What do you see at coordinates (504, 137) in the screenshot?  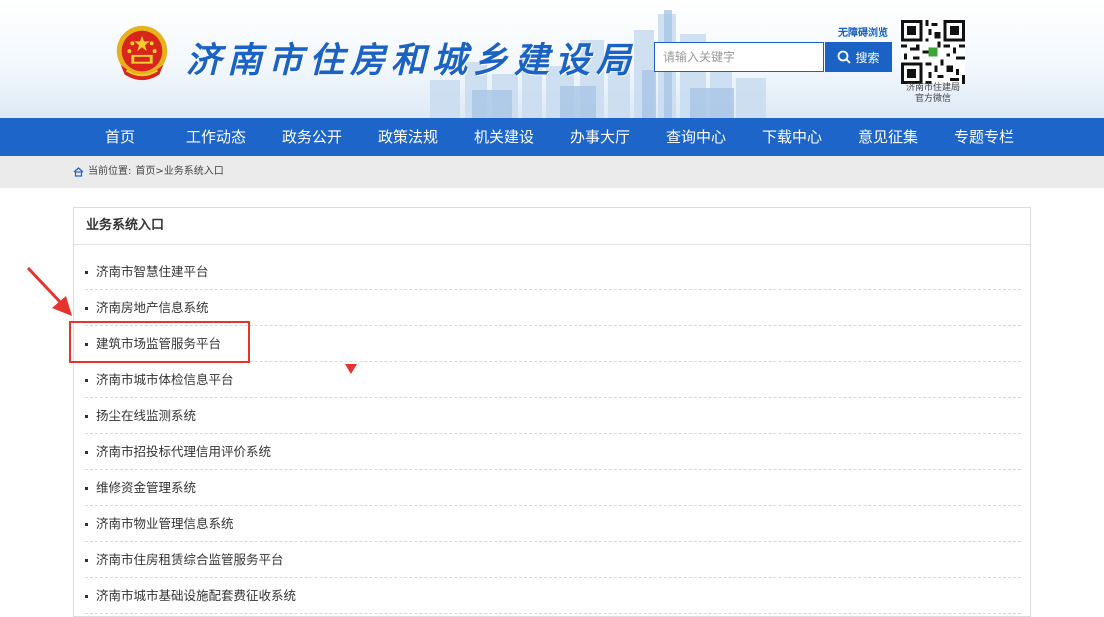 I see `nav-item-org-building: 机关建设` at bounding box center [504, 137].